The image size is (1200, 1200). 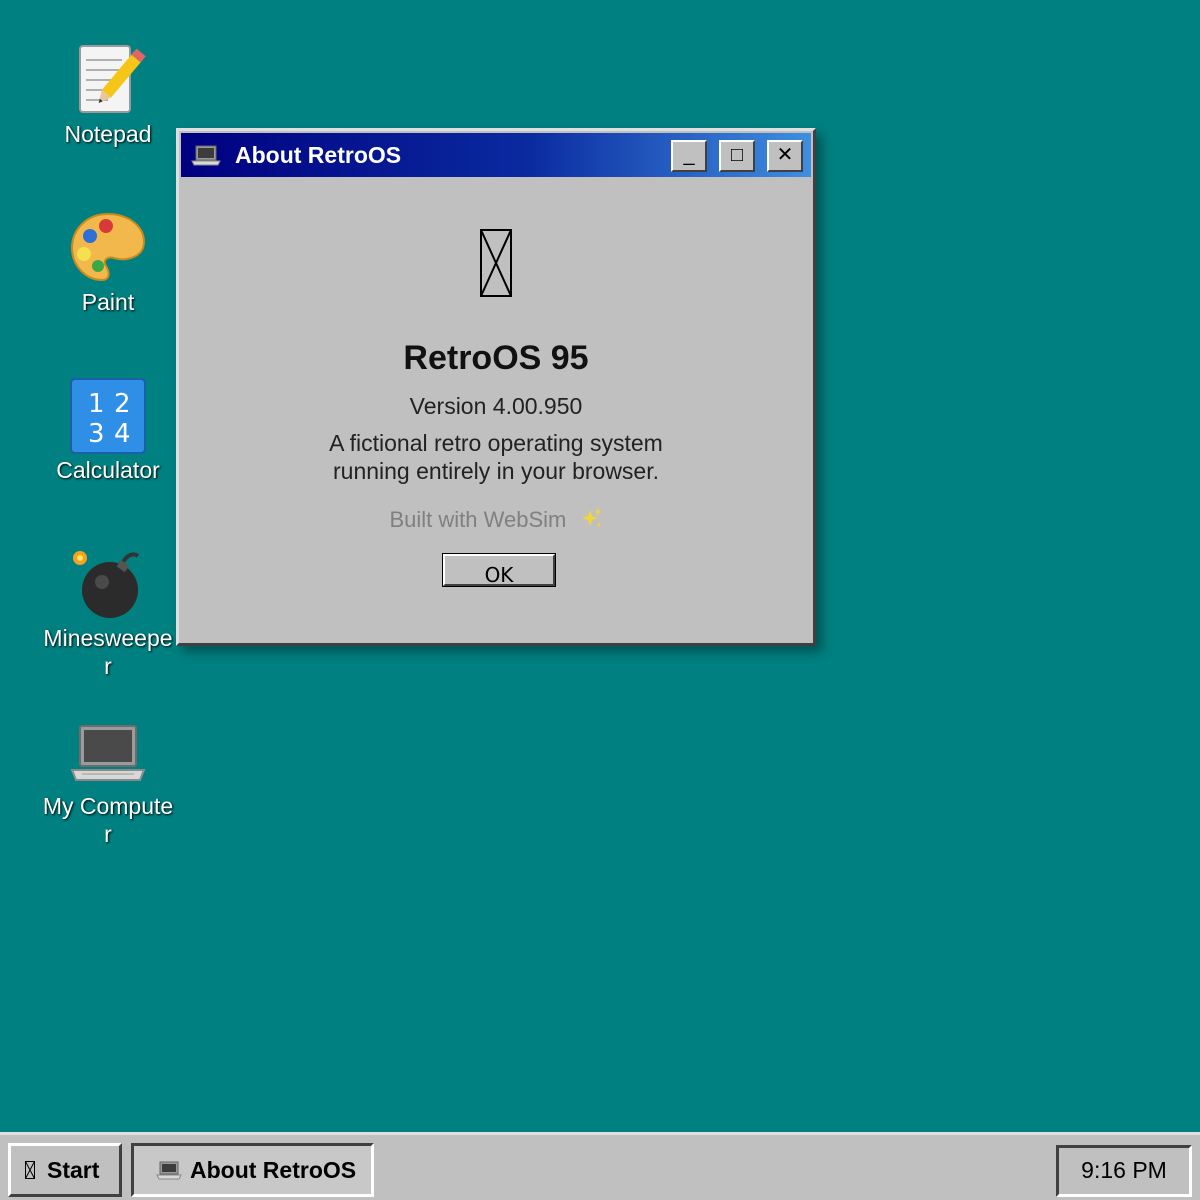 What do you see at coordinates (108, 247) in the screenshot?
I see `palette-icon` at bounding box center [108, 247].